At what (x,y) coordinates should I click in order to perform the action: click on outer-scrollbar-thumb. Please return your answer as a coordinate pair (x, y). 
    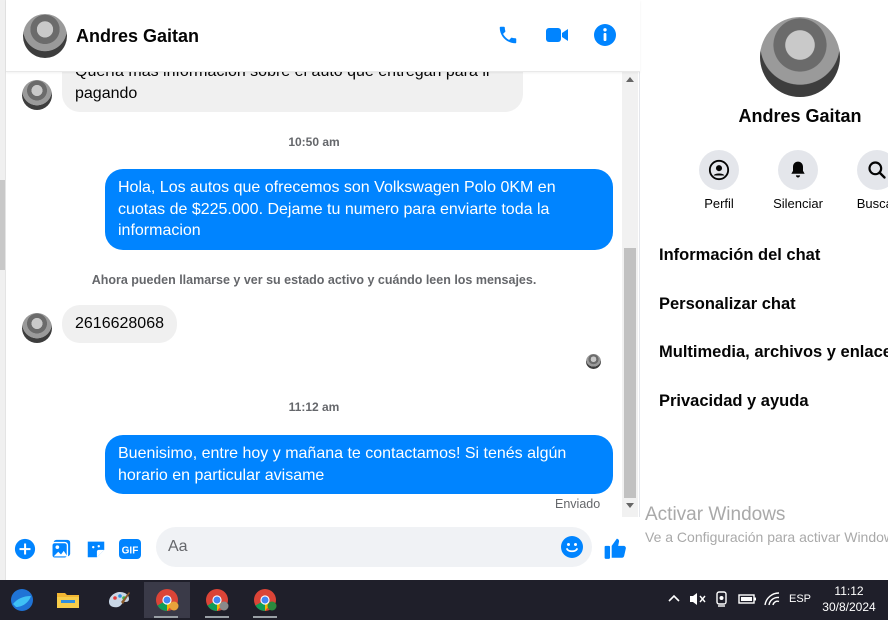
    Looking at the image, I should click on (2, 225).